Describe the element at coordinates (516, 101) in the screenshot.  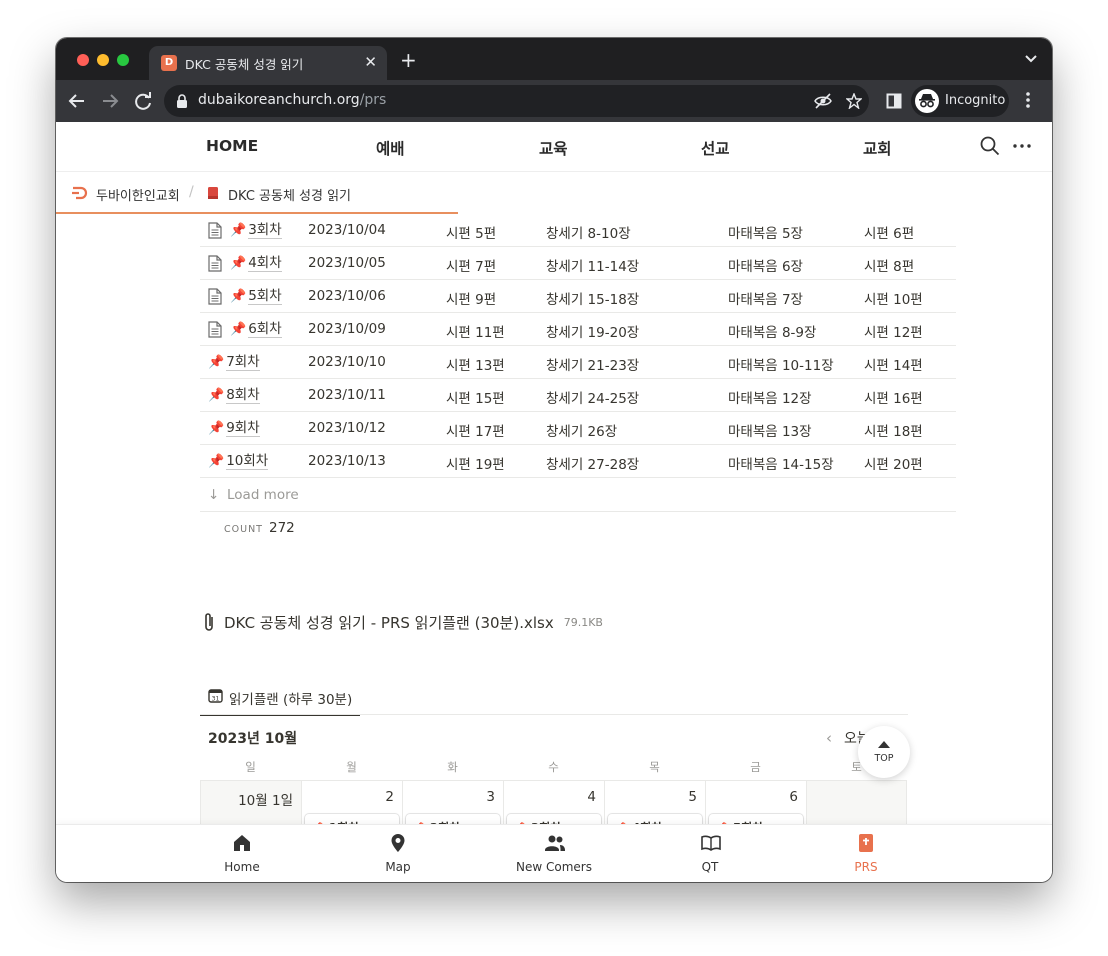
I see `address-bar: dubaikoreanchurch.org/prs` at that location.